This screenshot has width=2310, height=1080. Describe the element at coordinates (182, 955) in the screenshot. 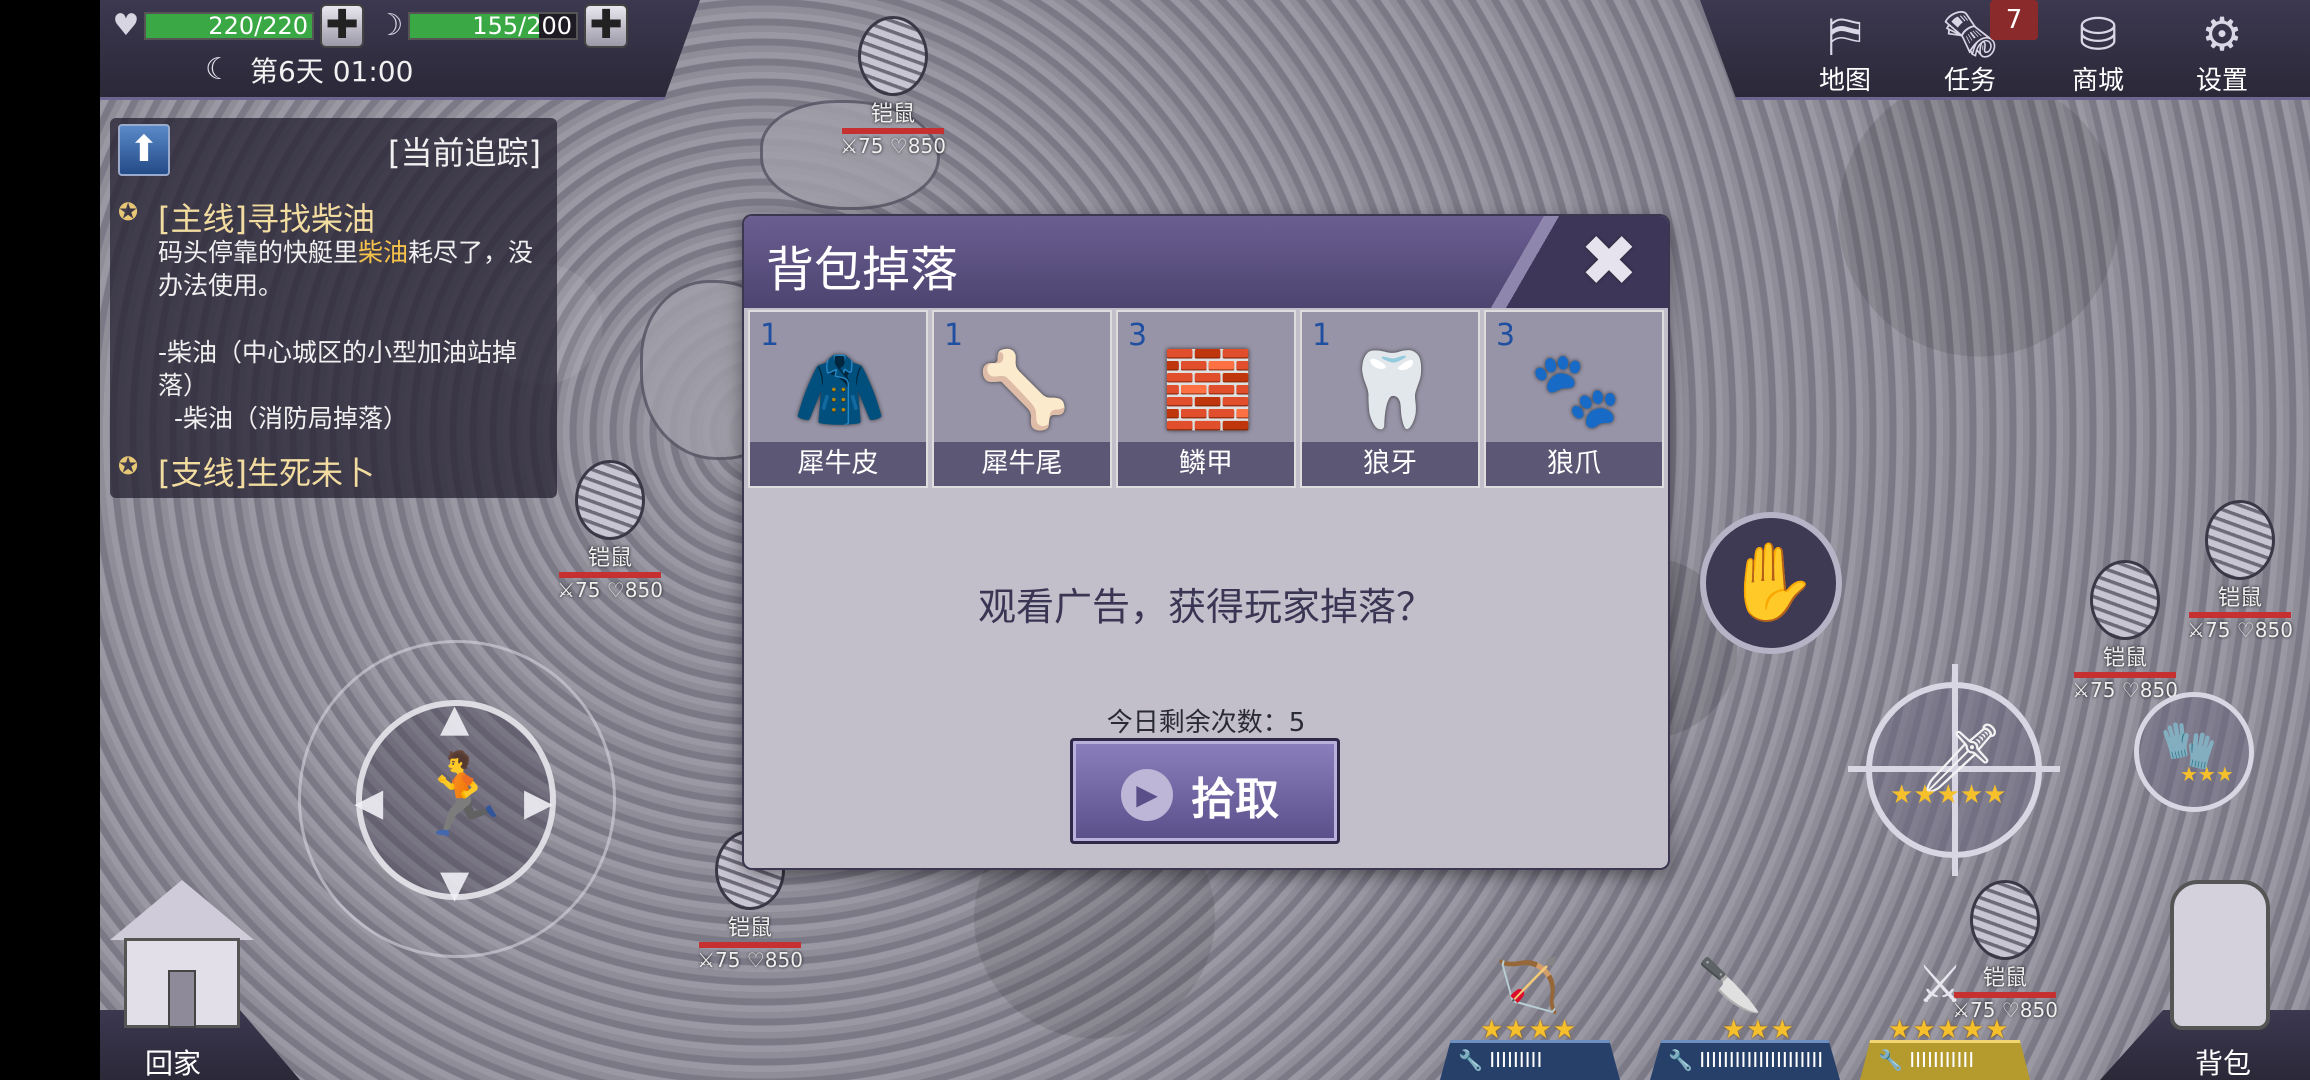

I see `house-icon` at that location.